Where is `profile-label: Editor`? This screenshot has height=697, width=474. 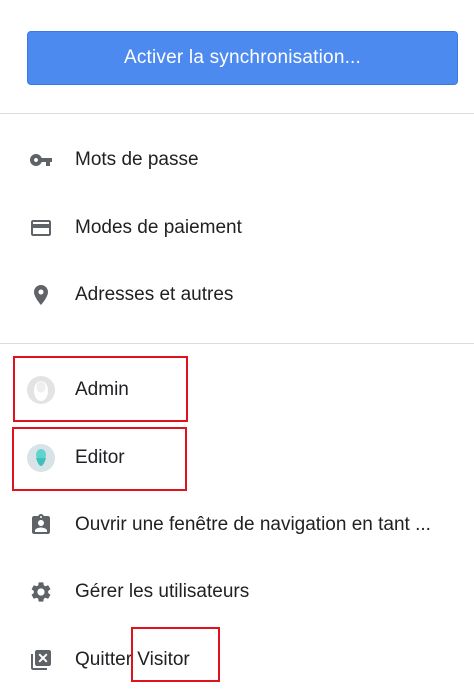 profile-label: Editor is located at coordinates (100, 457).